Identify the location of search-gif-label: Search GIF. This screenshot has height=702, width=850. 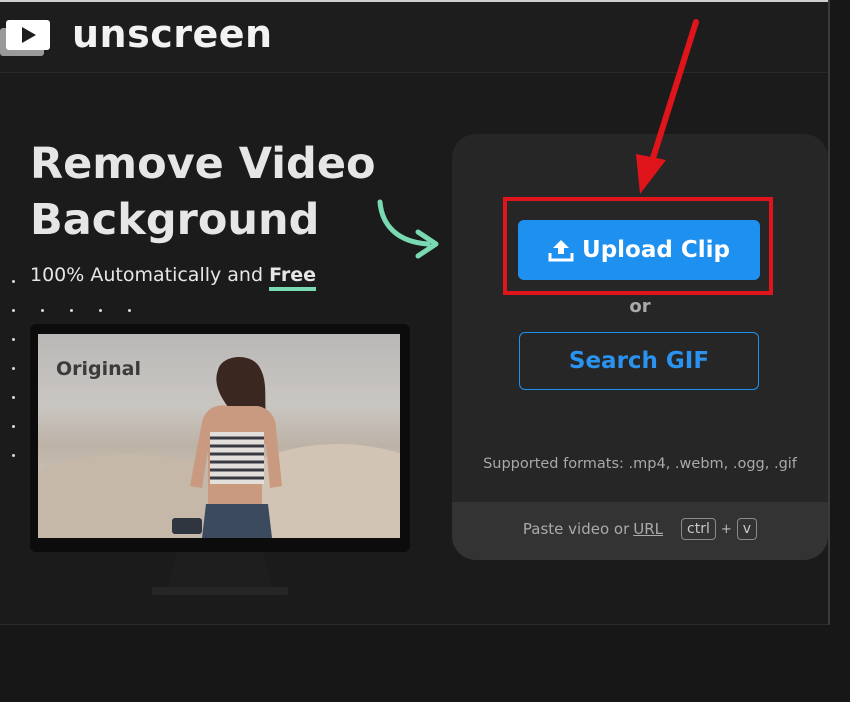
(639, 361).